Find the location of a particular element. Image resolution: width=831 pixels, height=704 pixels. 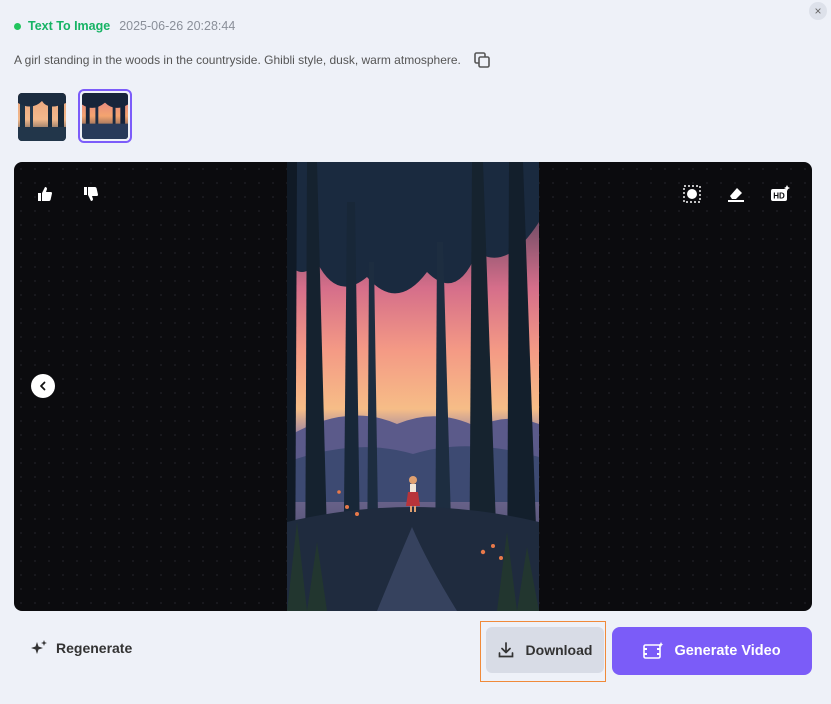

thumbnail-strip is located at coordinates (75, 116).